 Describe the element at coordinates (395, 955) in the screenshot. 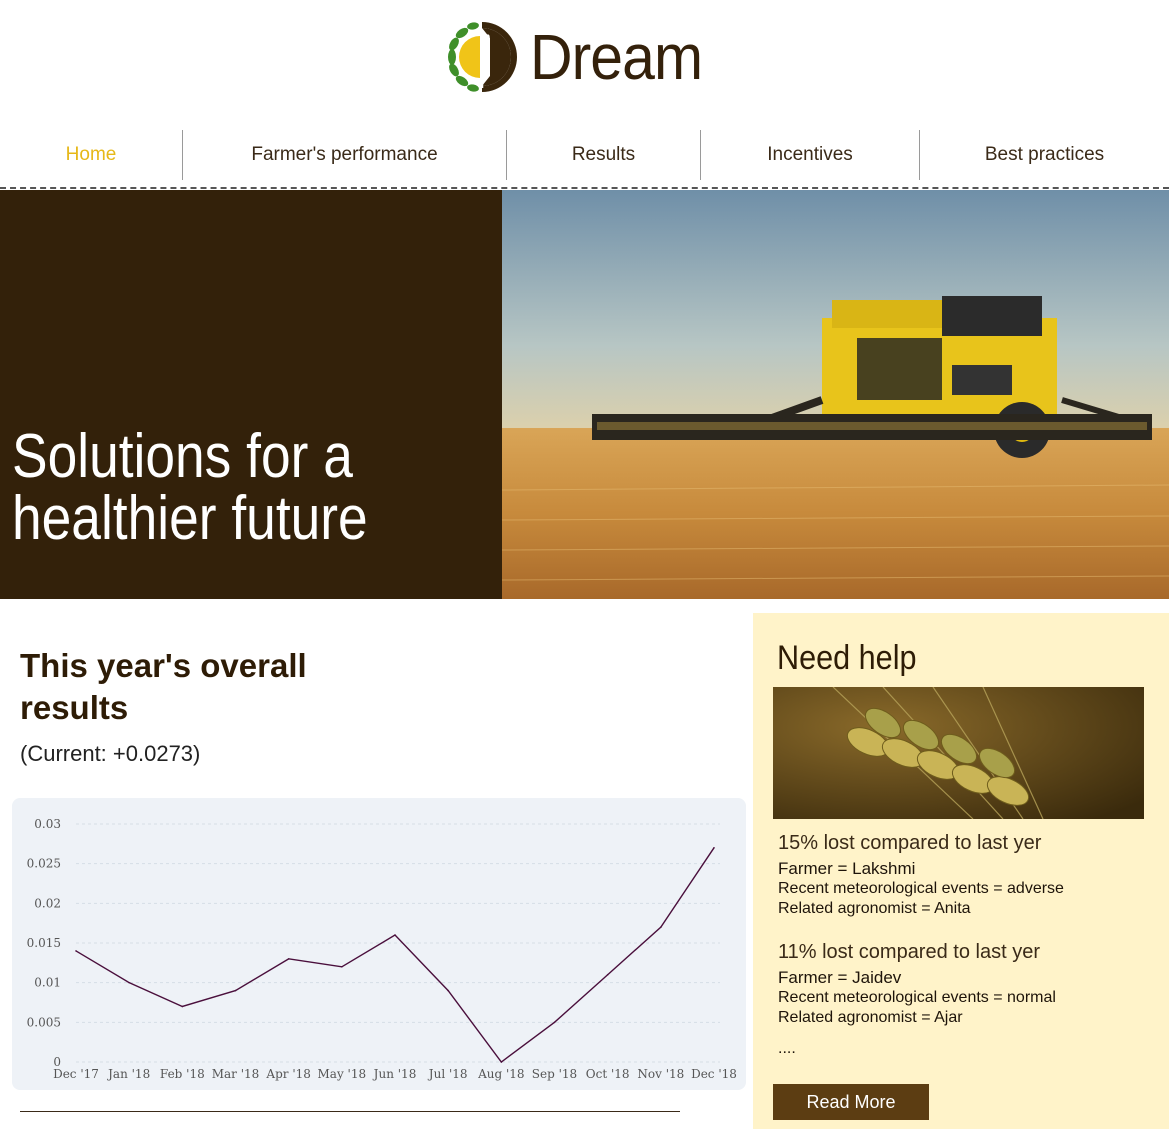

I see `chart-series-line` at that location.